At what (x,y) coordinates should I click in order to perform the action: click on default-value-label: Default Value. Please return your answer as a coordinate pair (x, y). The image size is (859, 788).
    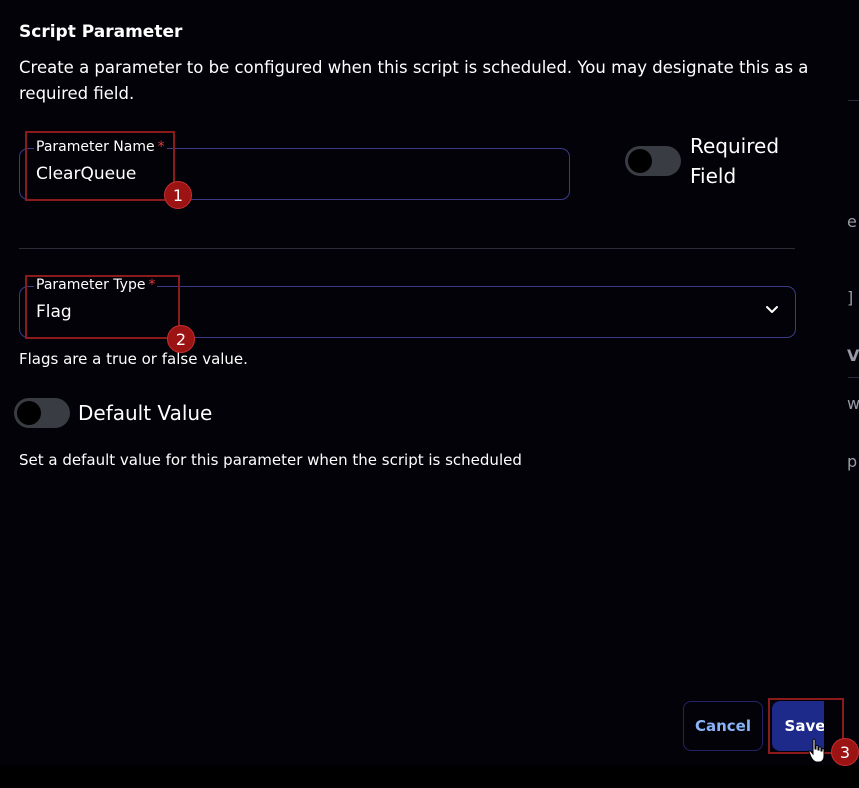
    Looking at the image, I should click on (145, 413).